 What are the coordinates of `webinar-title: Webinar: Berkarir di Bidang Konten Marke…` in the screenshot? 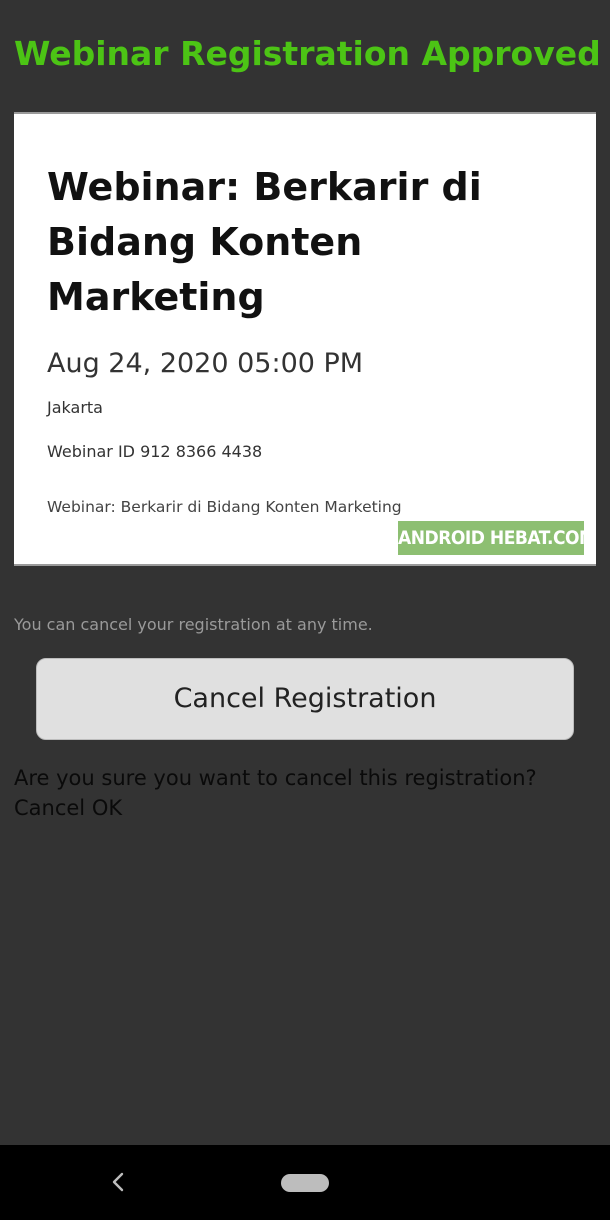 It's located at (264, 242).